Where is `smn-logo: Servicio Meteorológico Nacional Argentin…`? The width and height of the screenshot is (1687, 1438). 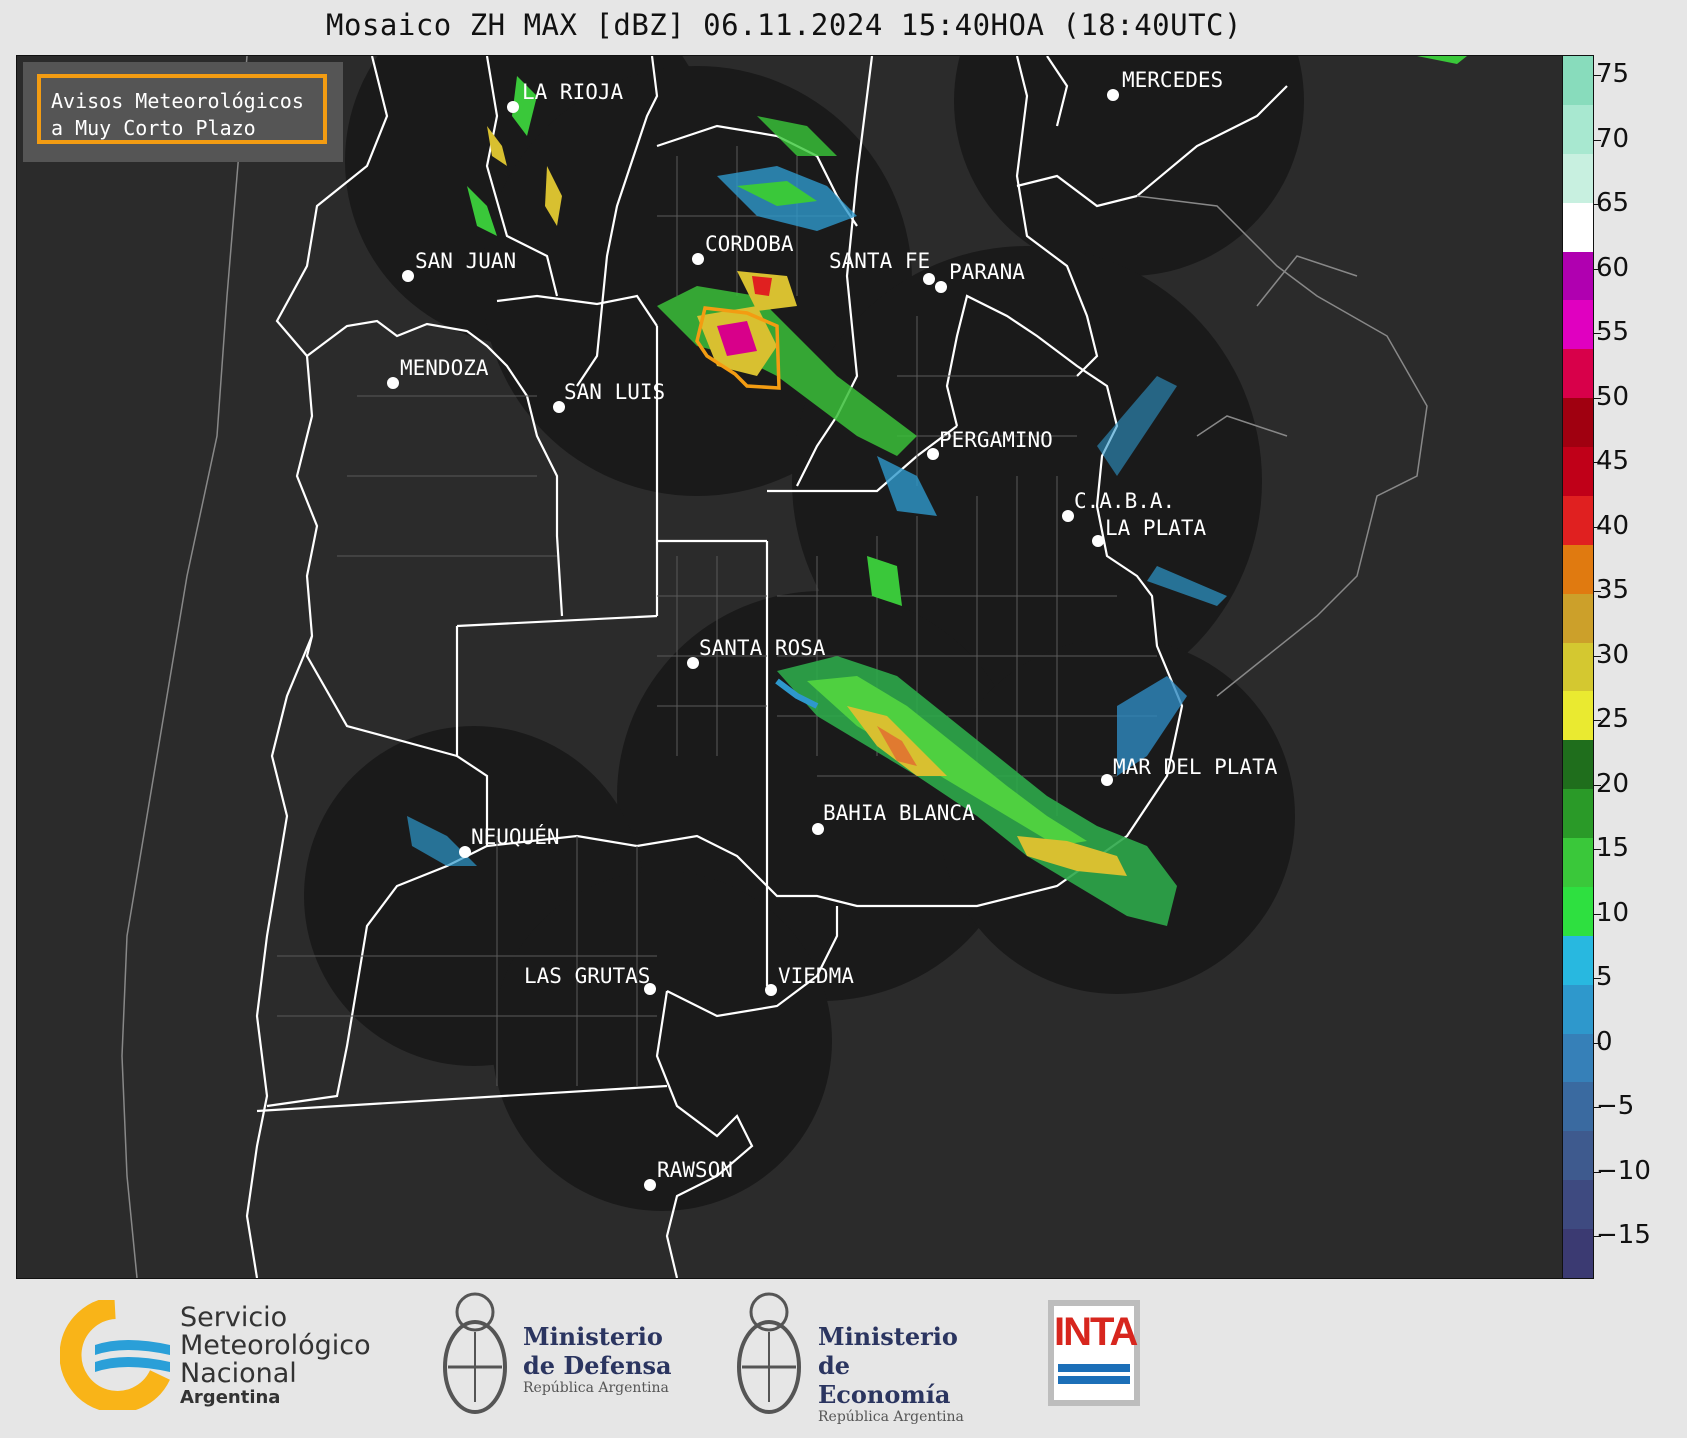 smn-logo: Servicio Meteorológico Nacional Argentin… is located at coordinates (219, 1355).